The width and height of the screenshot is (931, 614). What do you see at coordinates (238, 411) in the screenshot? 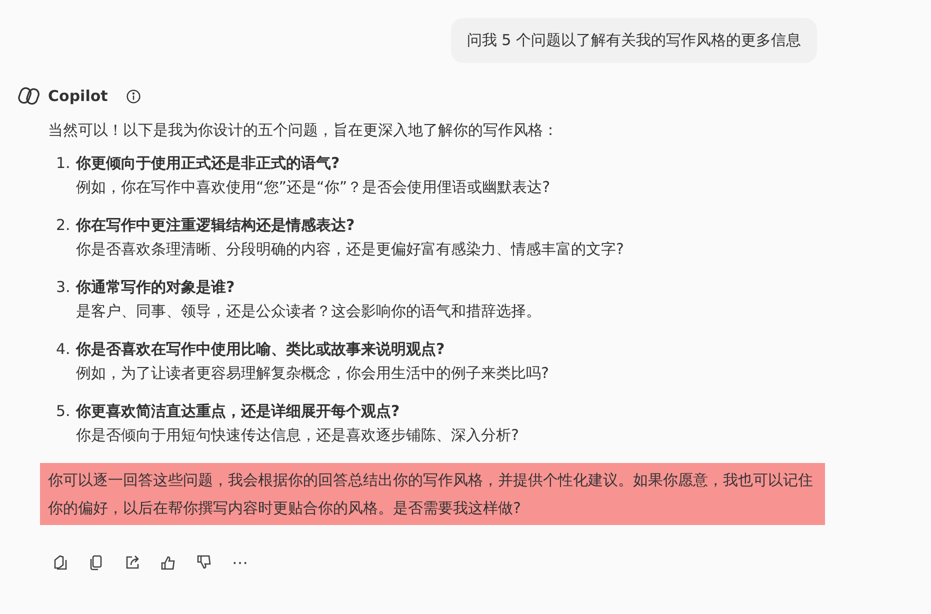
I see `question-title: 你更喜欢简洁直达重点，还是详细展开每个观点?` at bounding box center [238, 411].